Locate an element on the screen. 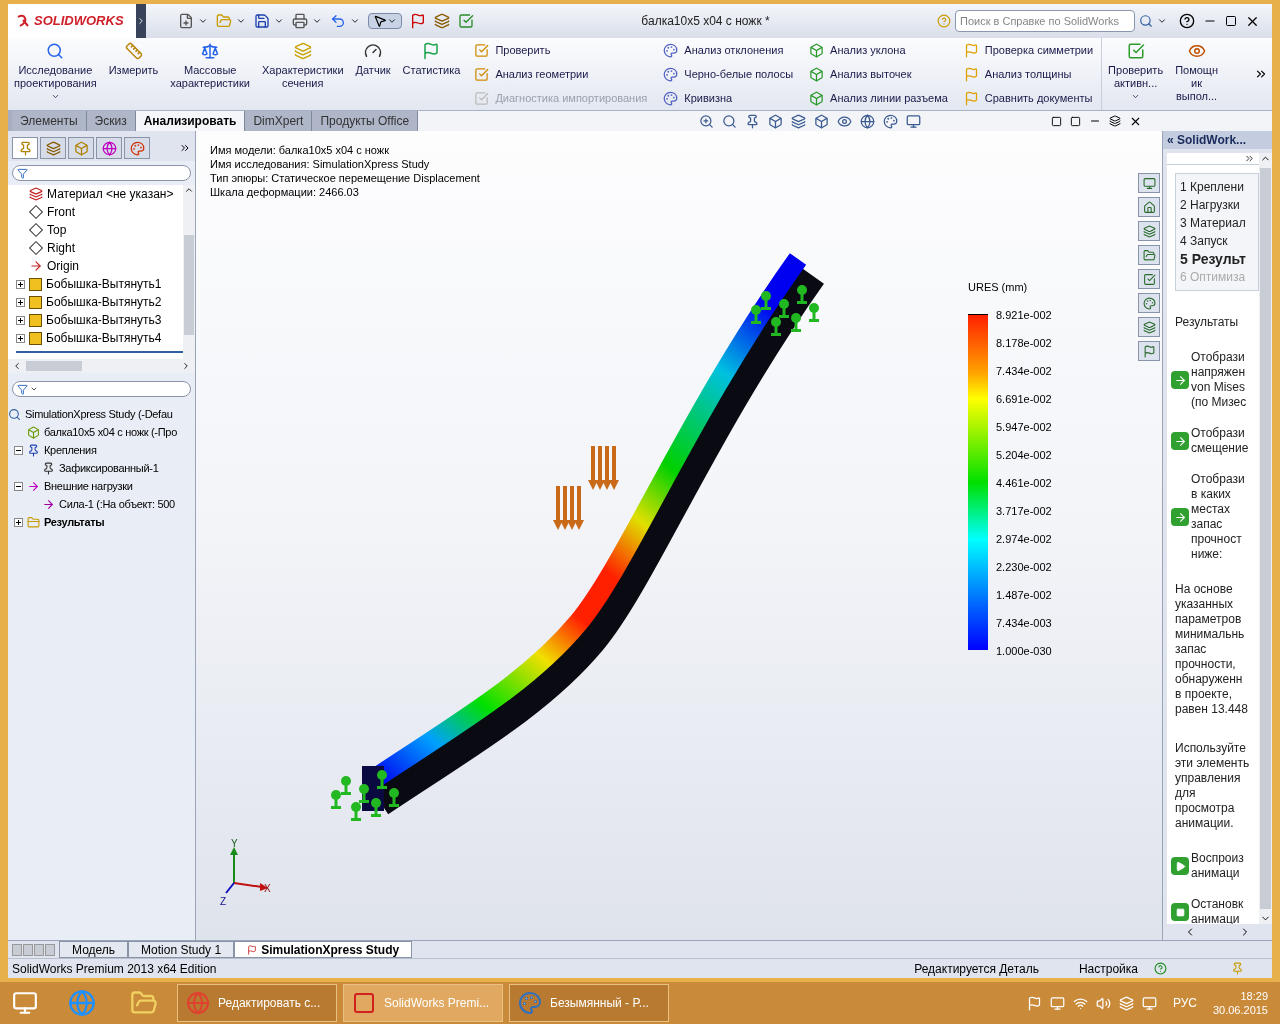 This screenshot has height=1024, width=1280. model-info-text: Имя исследования: SimulationXpress Study is located at coordinates (320, 164).